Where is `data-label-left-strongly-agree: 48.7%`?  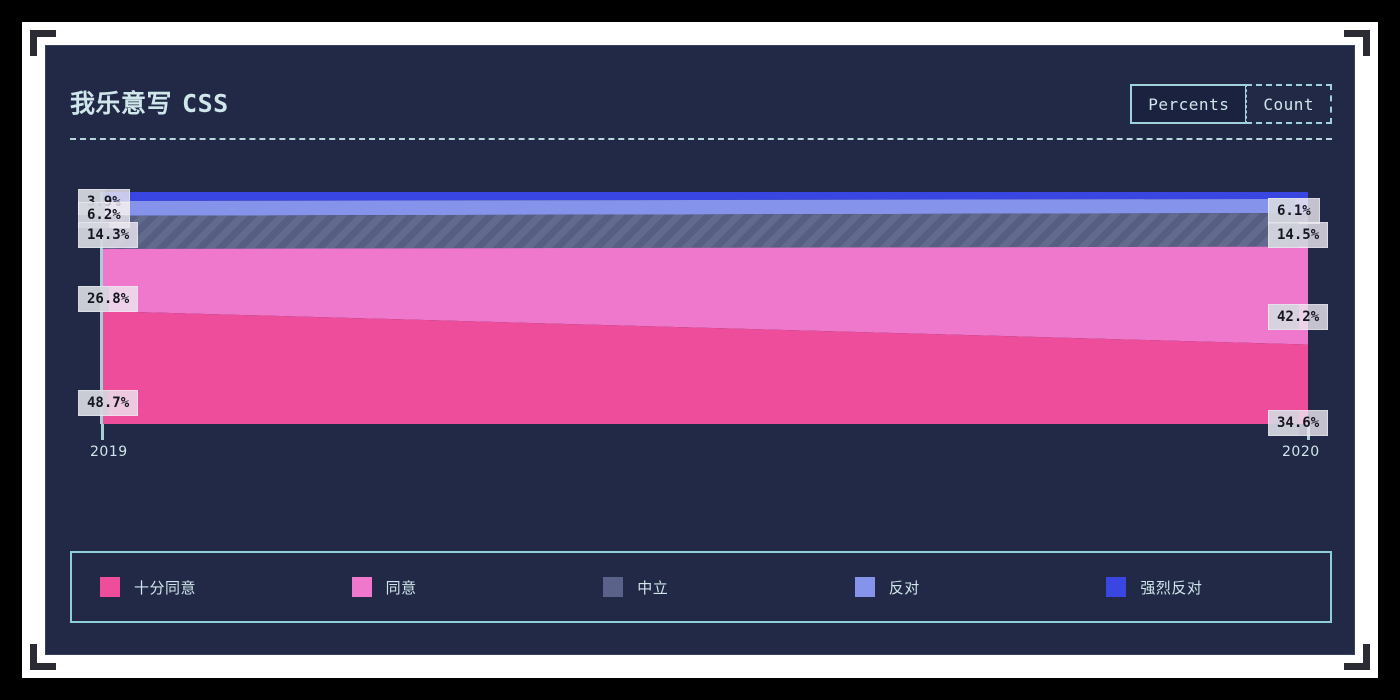
data-label-left-strongly-agree: 48.7% is located at coordinates (108, 403).